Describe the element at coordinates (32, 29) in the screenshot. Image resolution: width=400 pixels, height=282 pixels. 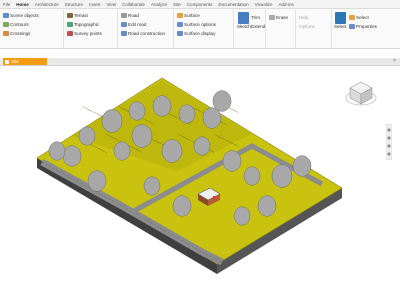
I see `ribbon-group-scene: Scene objects Contours Crossings` at that location.